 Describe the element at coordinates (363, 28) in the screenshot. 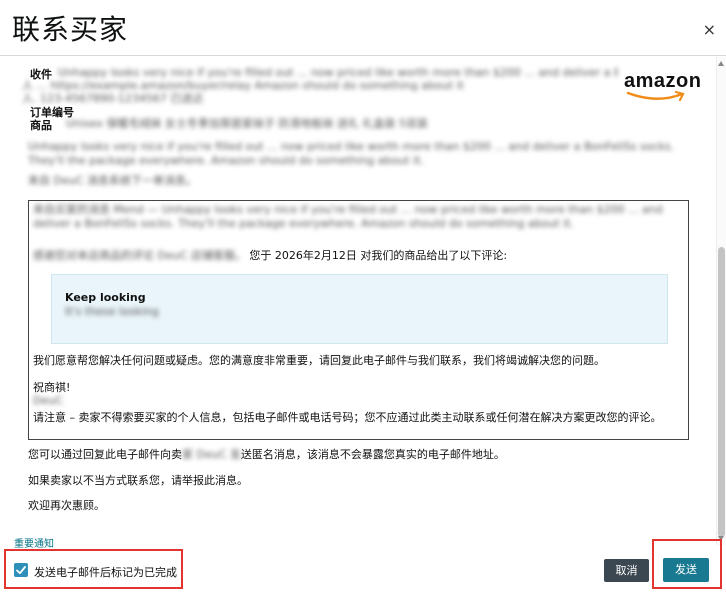

I see `dialog-header: 联系买家 ×` at that location.